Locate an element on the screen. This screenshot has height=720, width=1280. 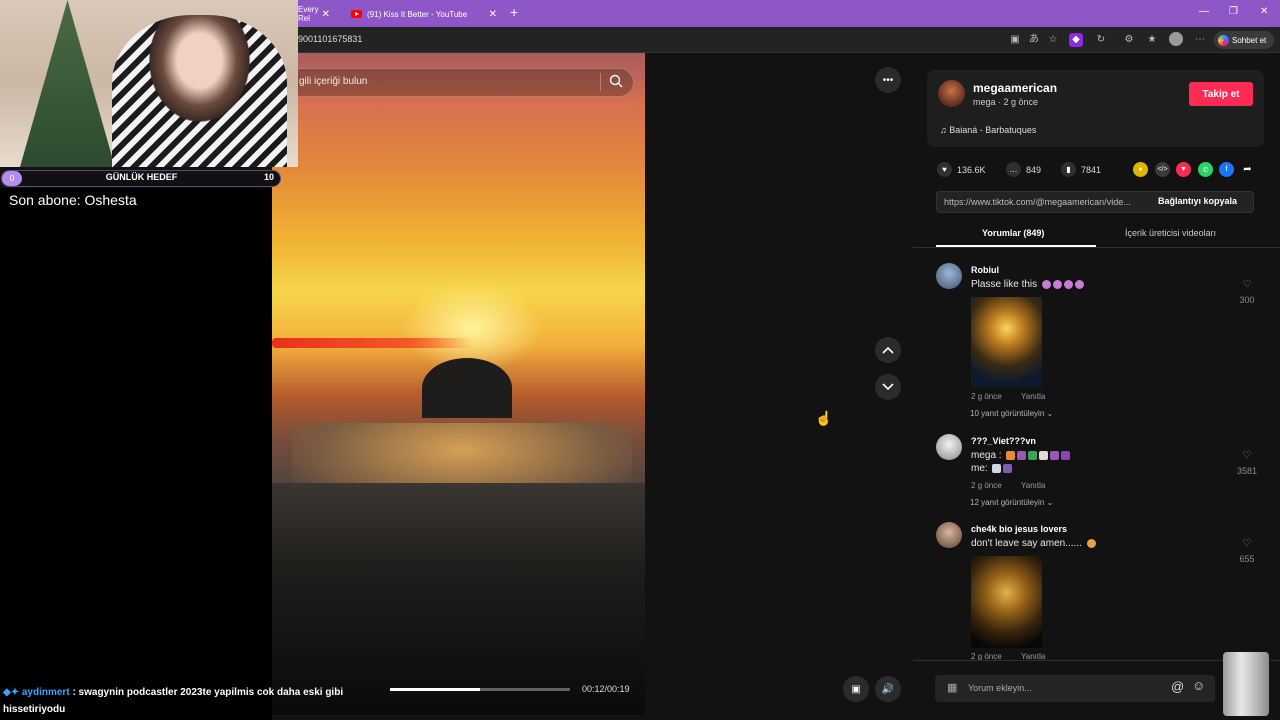
view-replies-button: 10 yanıt görüntüleyin ⌄ is located at coordinates (1011, 413).